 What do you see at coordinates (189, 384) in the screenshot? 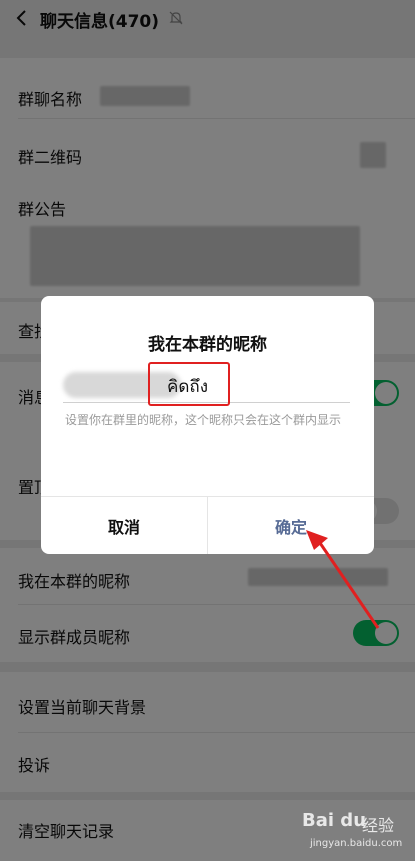
I see `annotation-highlight-box` at bounding box center [189, 384].